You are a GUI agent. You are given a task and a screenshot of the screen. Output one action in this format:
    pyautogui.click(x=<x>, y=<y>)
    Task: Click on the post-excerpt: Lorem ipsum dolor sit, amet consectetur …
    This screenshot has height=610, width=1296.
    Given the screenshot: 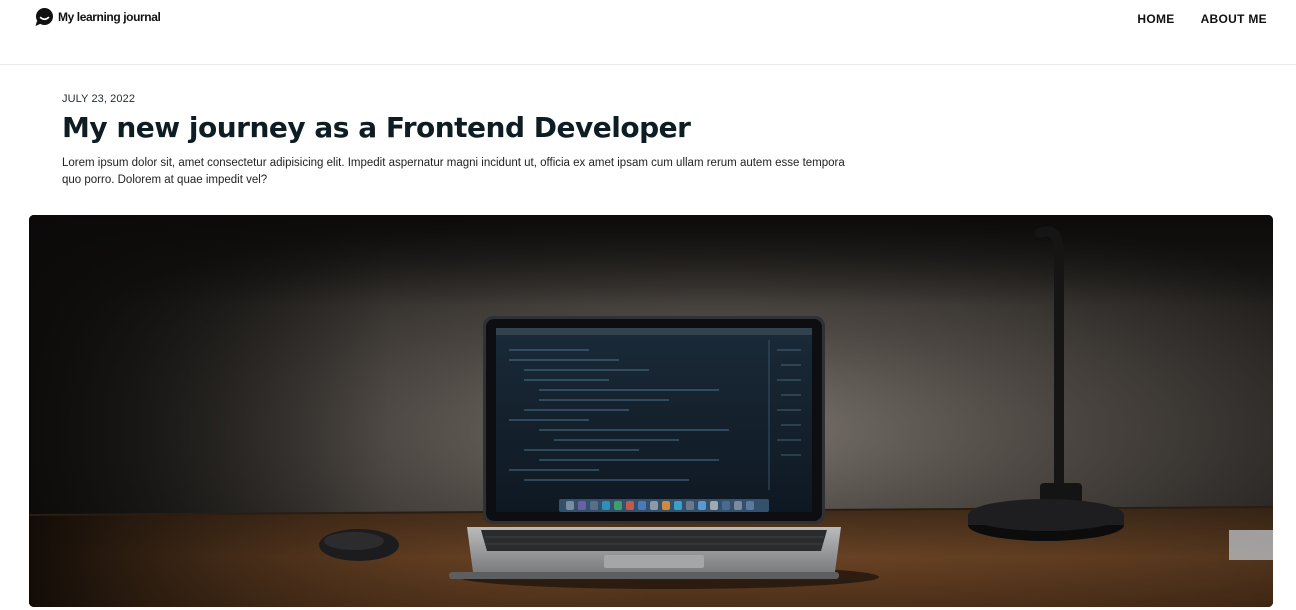 What is the action you would take?
    pyautogui.click(x=453, y=171)
    